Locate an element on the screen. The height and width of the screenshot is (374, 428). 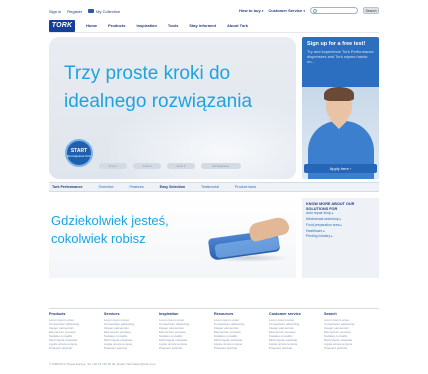
arrow-right-icon: › is located at coordinates (350, 168).